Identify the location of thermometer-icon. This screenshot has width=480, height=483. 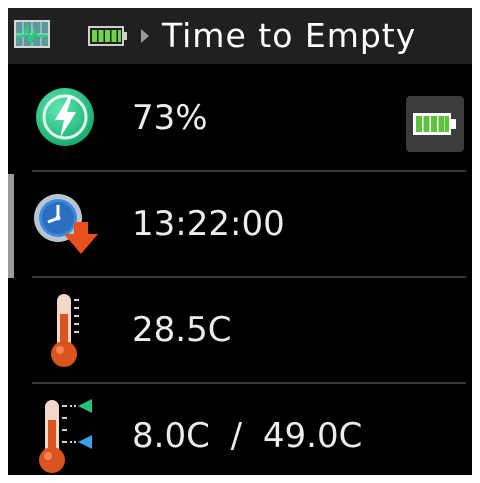
(65, 330).